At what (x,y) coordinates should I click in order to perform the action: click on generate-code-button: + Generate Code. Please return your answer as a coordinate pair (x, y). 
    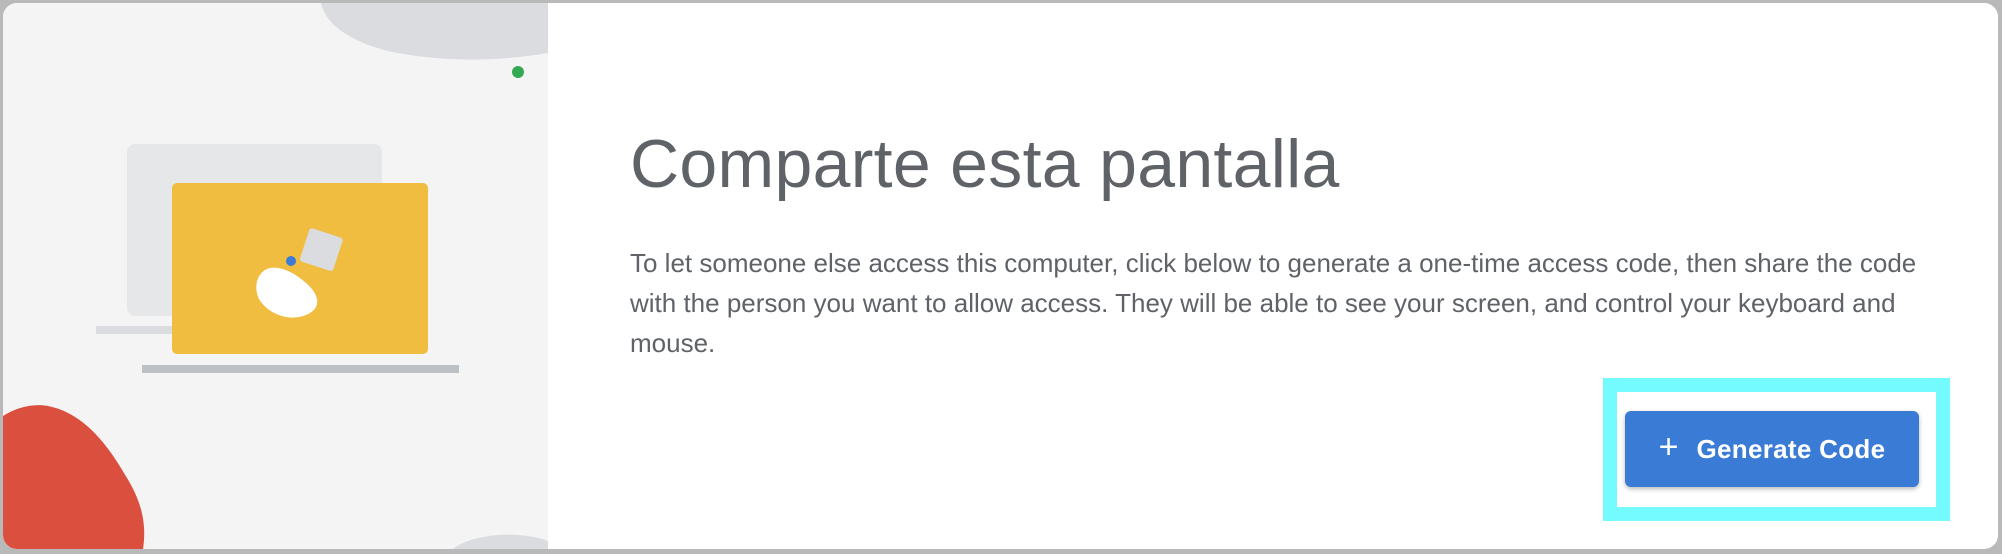
    Looking at the image, I should click on (1772, 449).